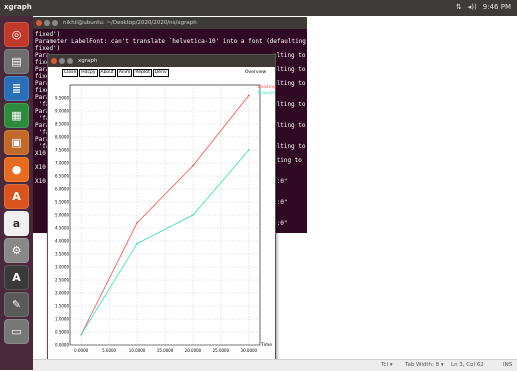 Image resolution: width=517 pixels, height=371 pixels. I want to click on x-tick-label: 15.0000, so click(165, 350).